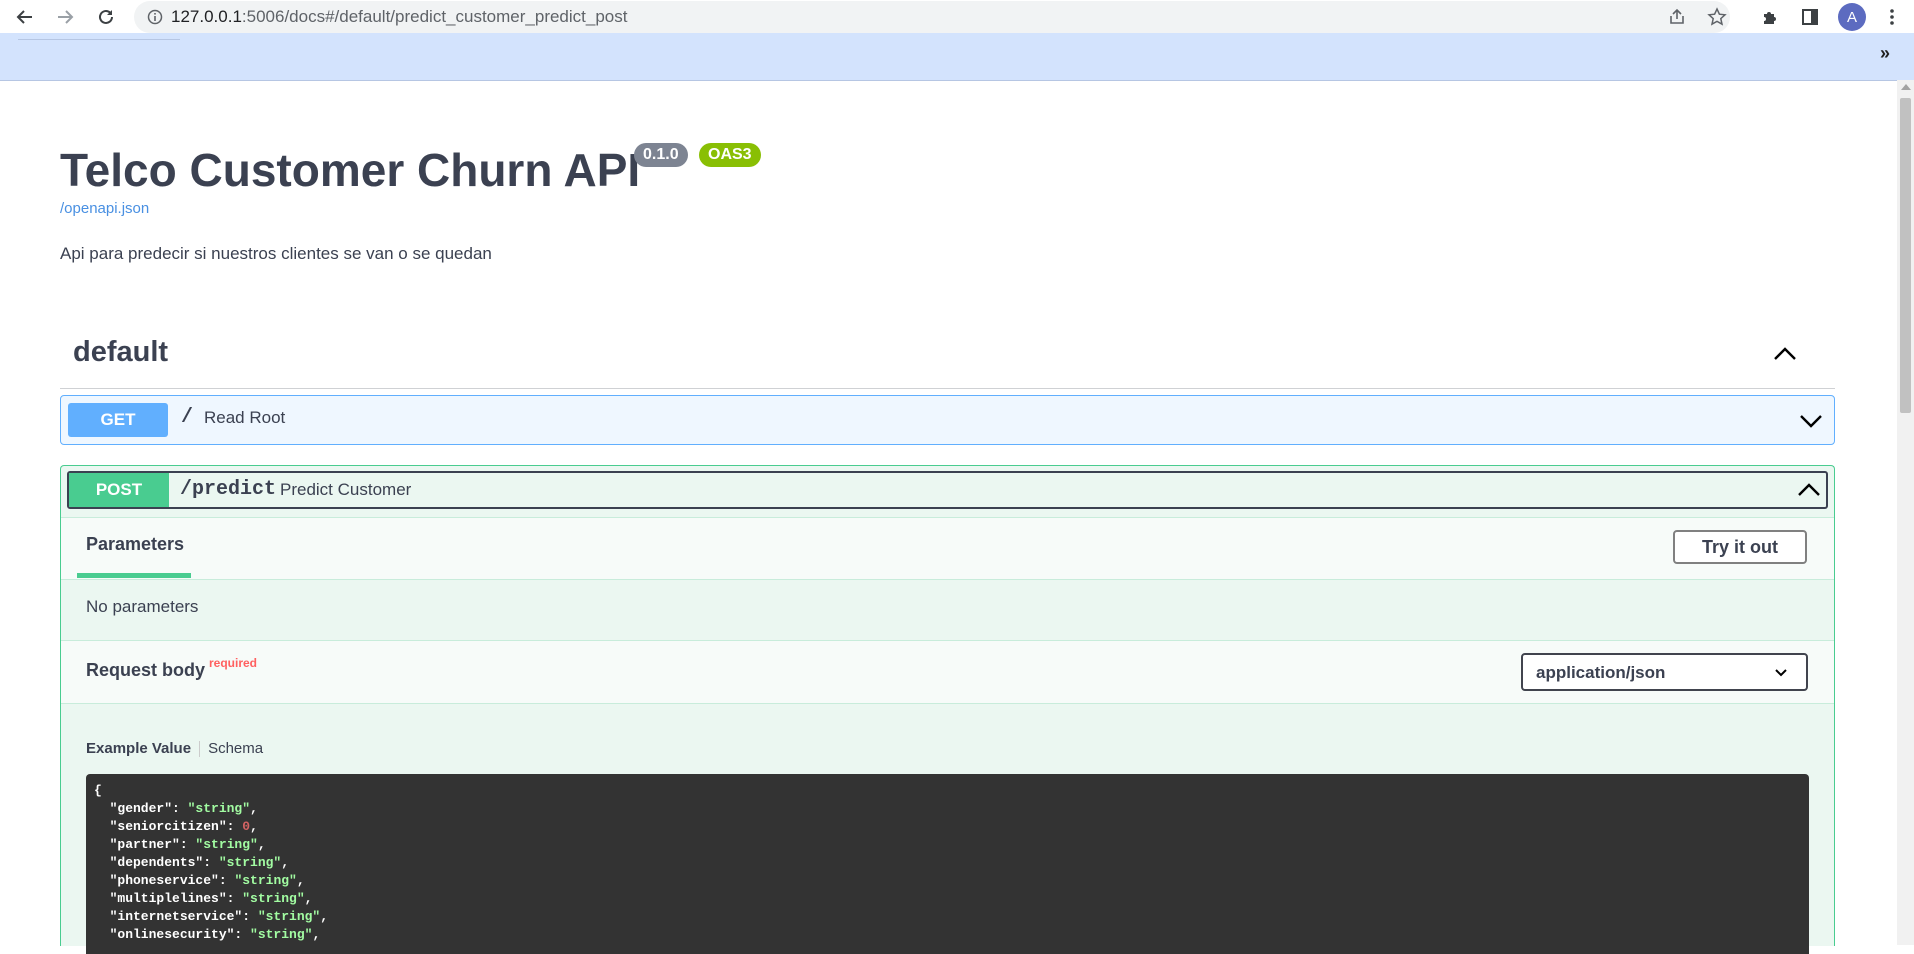 The width and height of the screenshot is (1914, 954). Describe the element at coordinates (142, 606) in the screenshot. I see `no-parameters-text: No parameters` at that location.